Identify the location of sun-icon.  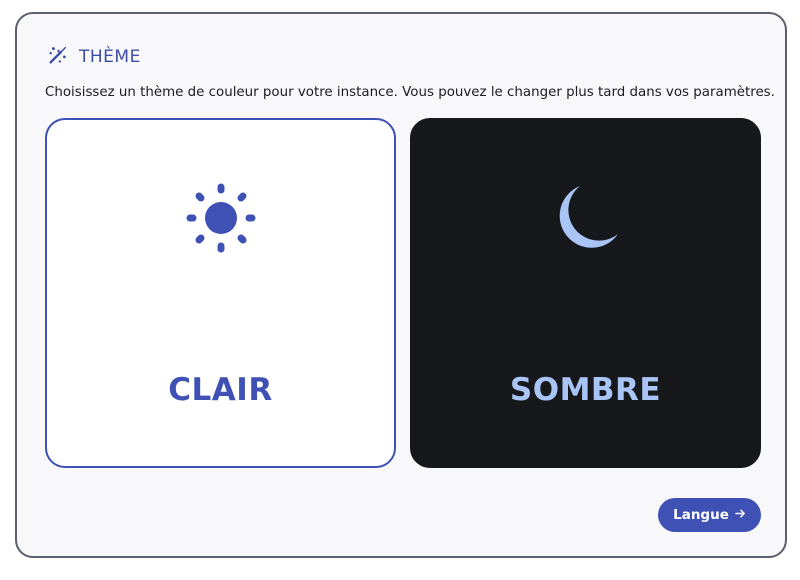
(221, 218).